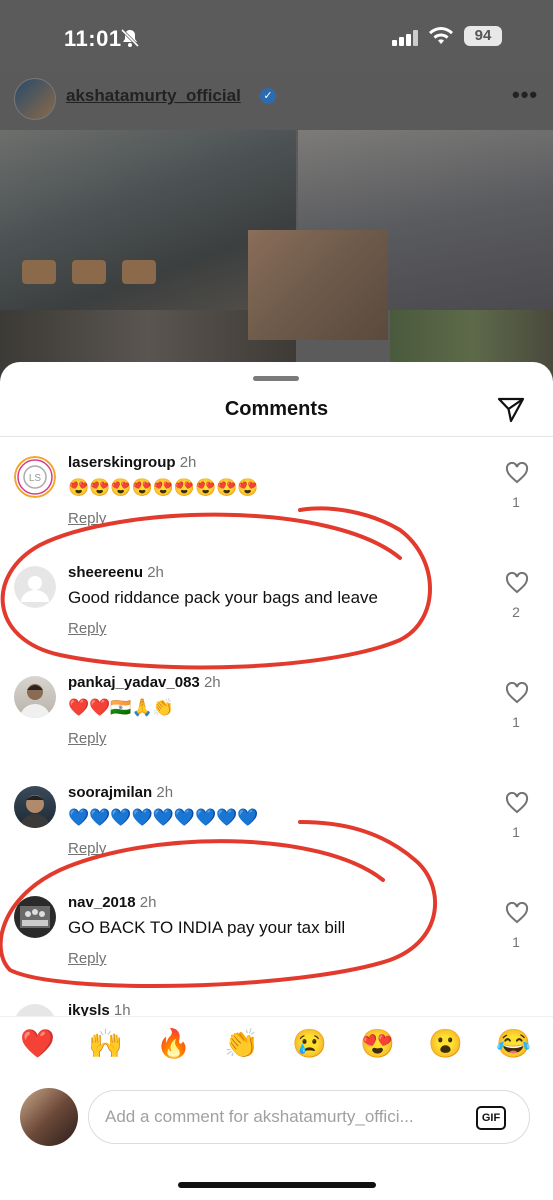 The image size is (553, 1200). I want to click on bell-slash-icon, so click(130, 40).